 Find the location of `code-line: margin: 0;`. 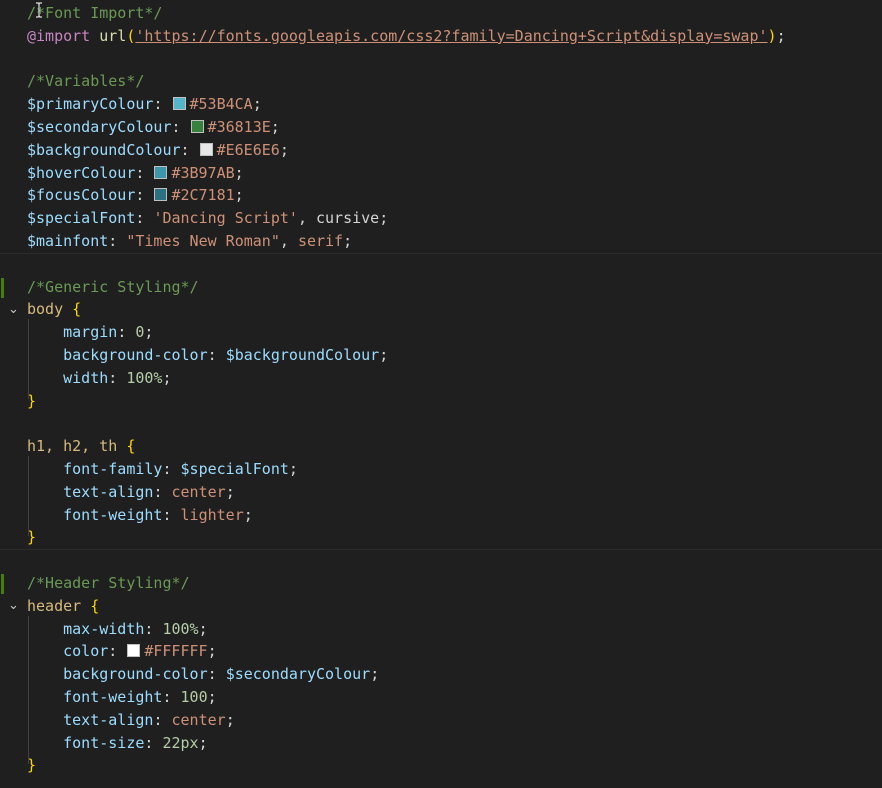

code-line: margin: 0; is located at coordinates (441, 332).